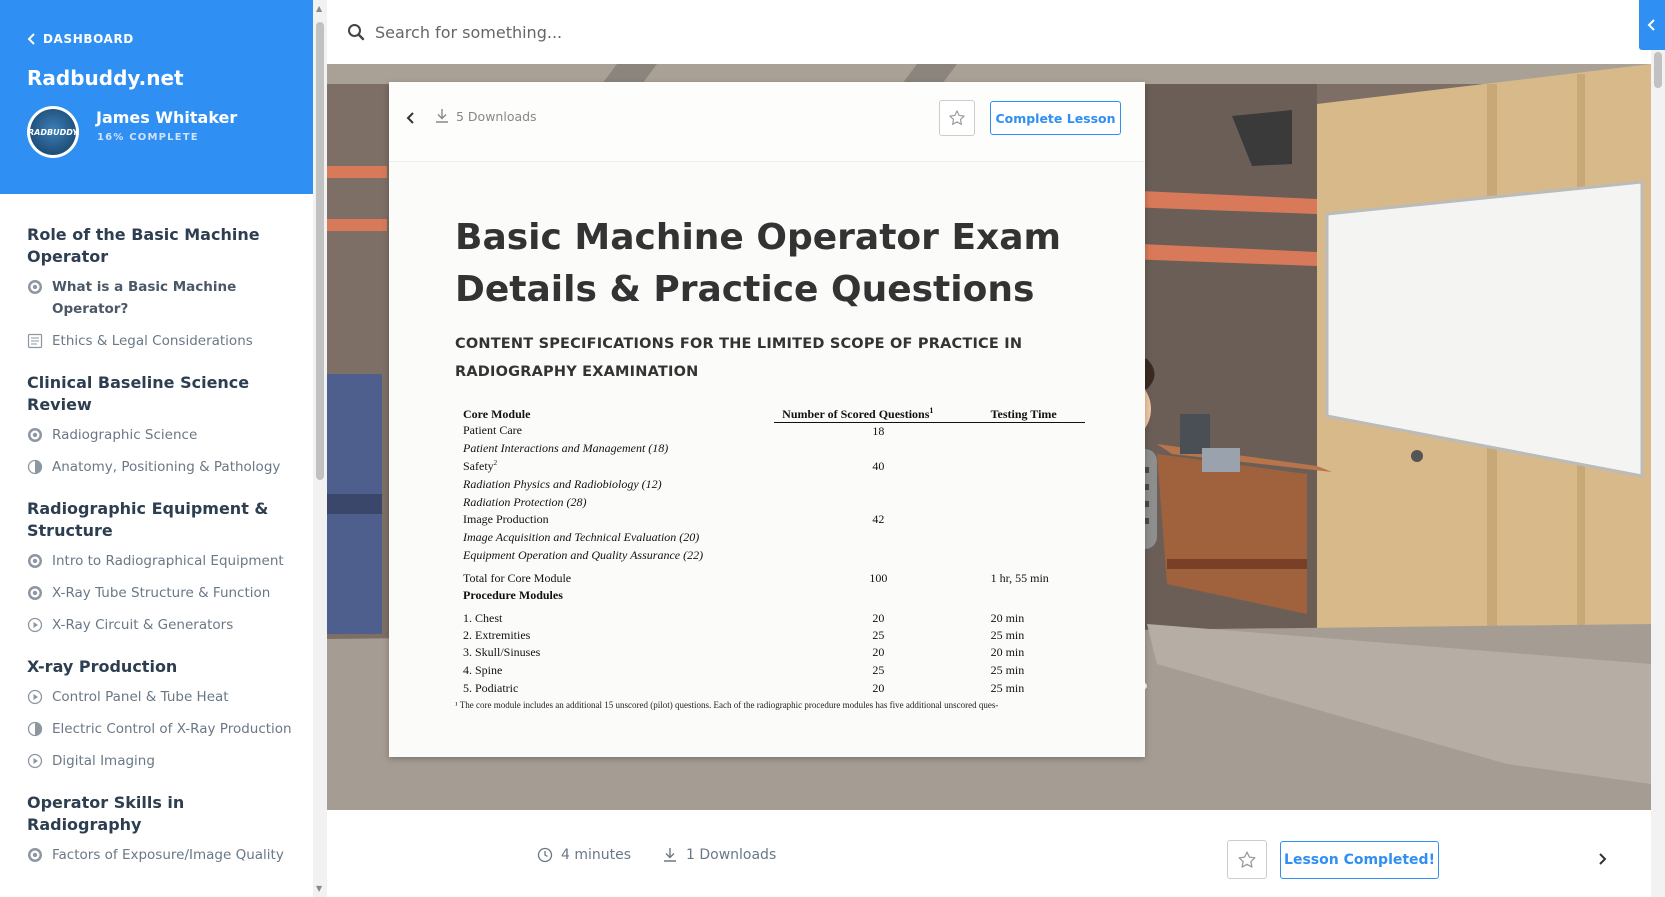  I want to click on lesson-item-label: Control Panel & Tube Heat, so click(140, 697).